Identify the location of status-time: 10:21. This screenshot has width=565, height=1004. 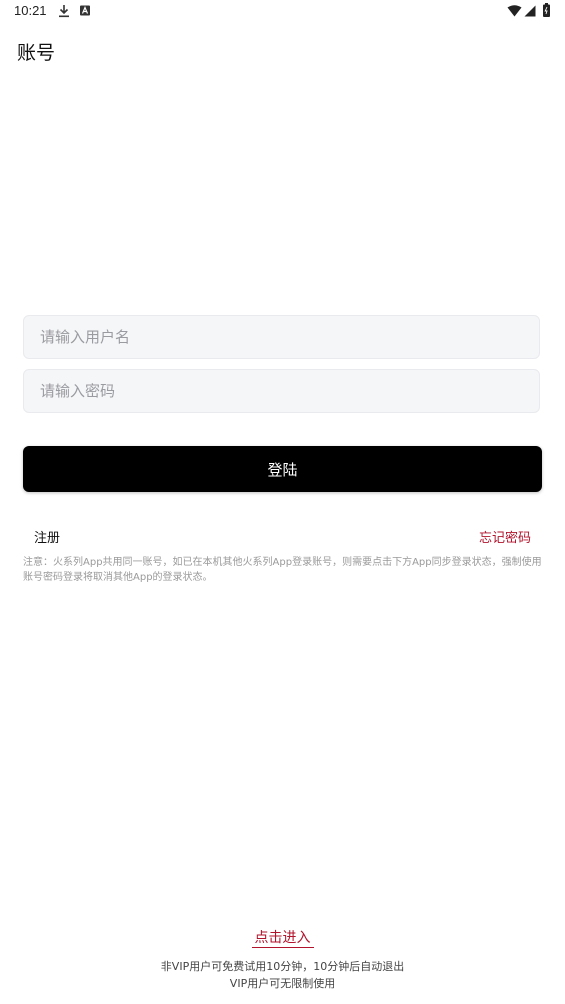
(30, 10).